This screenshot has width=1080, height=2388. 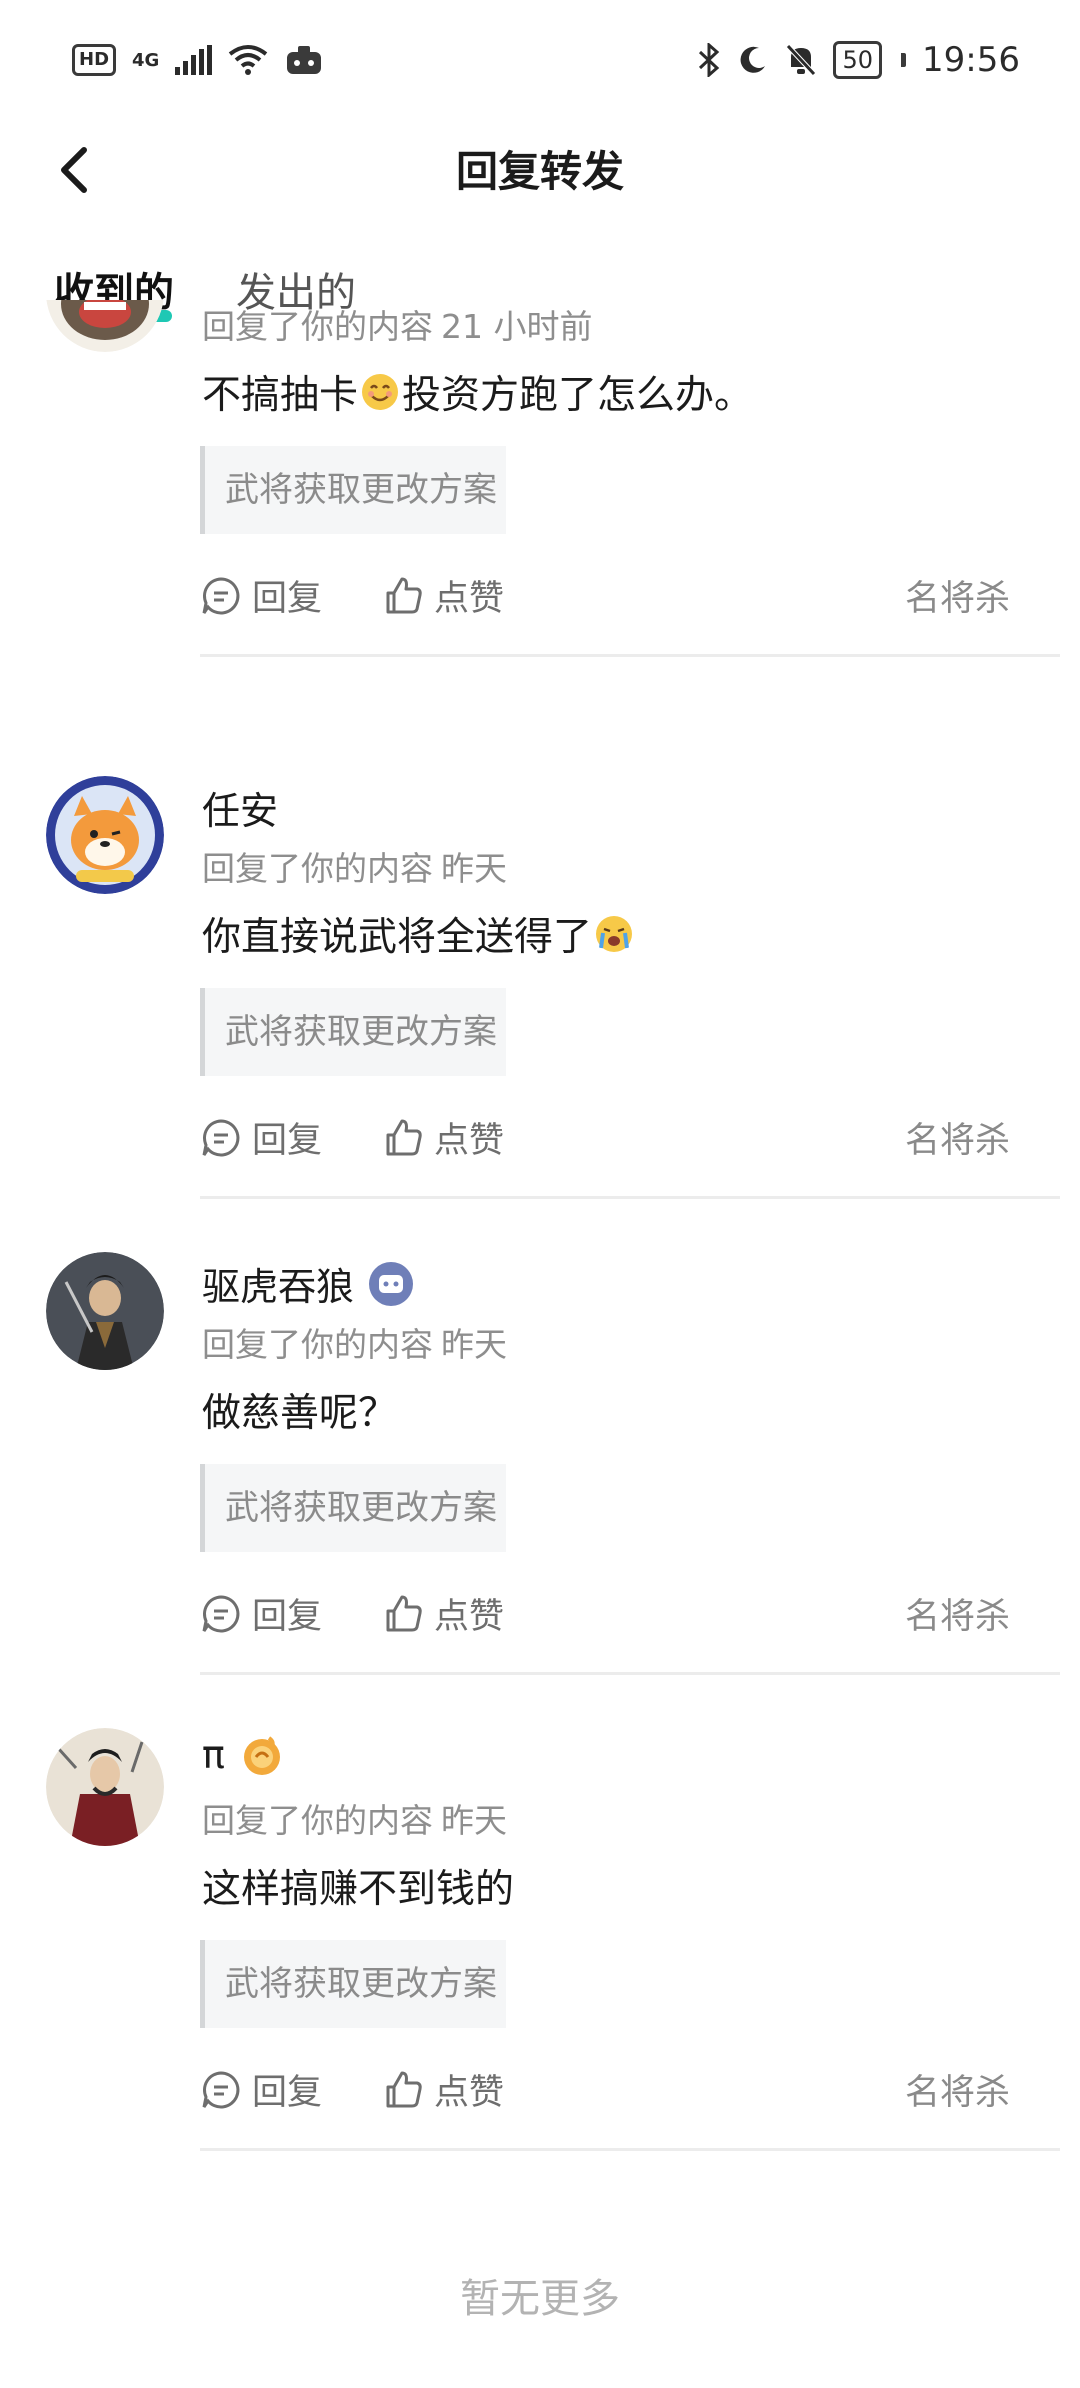 I want to click on crying-face-icon, so click(x=614, y=934).